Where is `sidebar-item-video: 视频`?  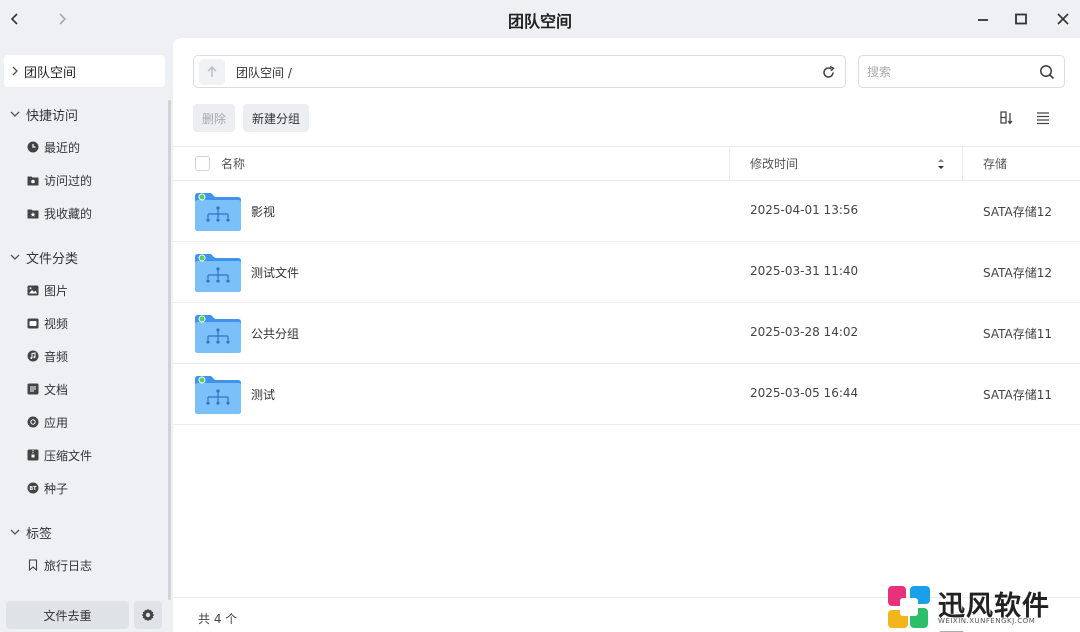 sidebar-item-video: 视频 is located at coordinates (47, 323).